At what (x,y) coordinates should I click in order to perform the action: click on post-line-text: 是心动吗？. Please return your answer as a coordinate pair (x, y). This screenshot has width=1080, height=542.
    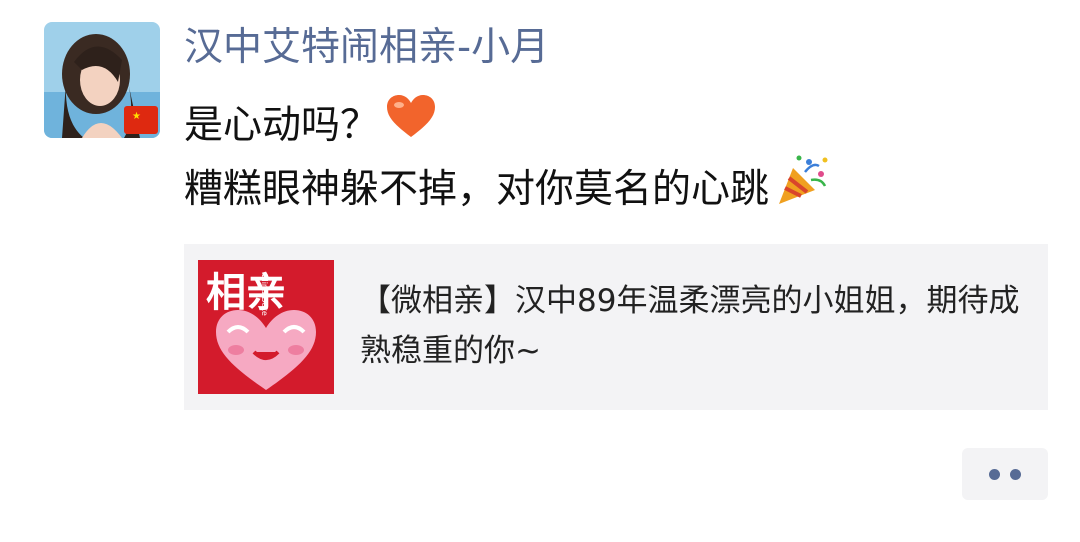
    Looking at the image, I should click on (282, 125).